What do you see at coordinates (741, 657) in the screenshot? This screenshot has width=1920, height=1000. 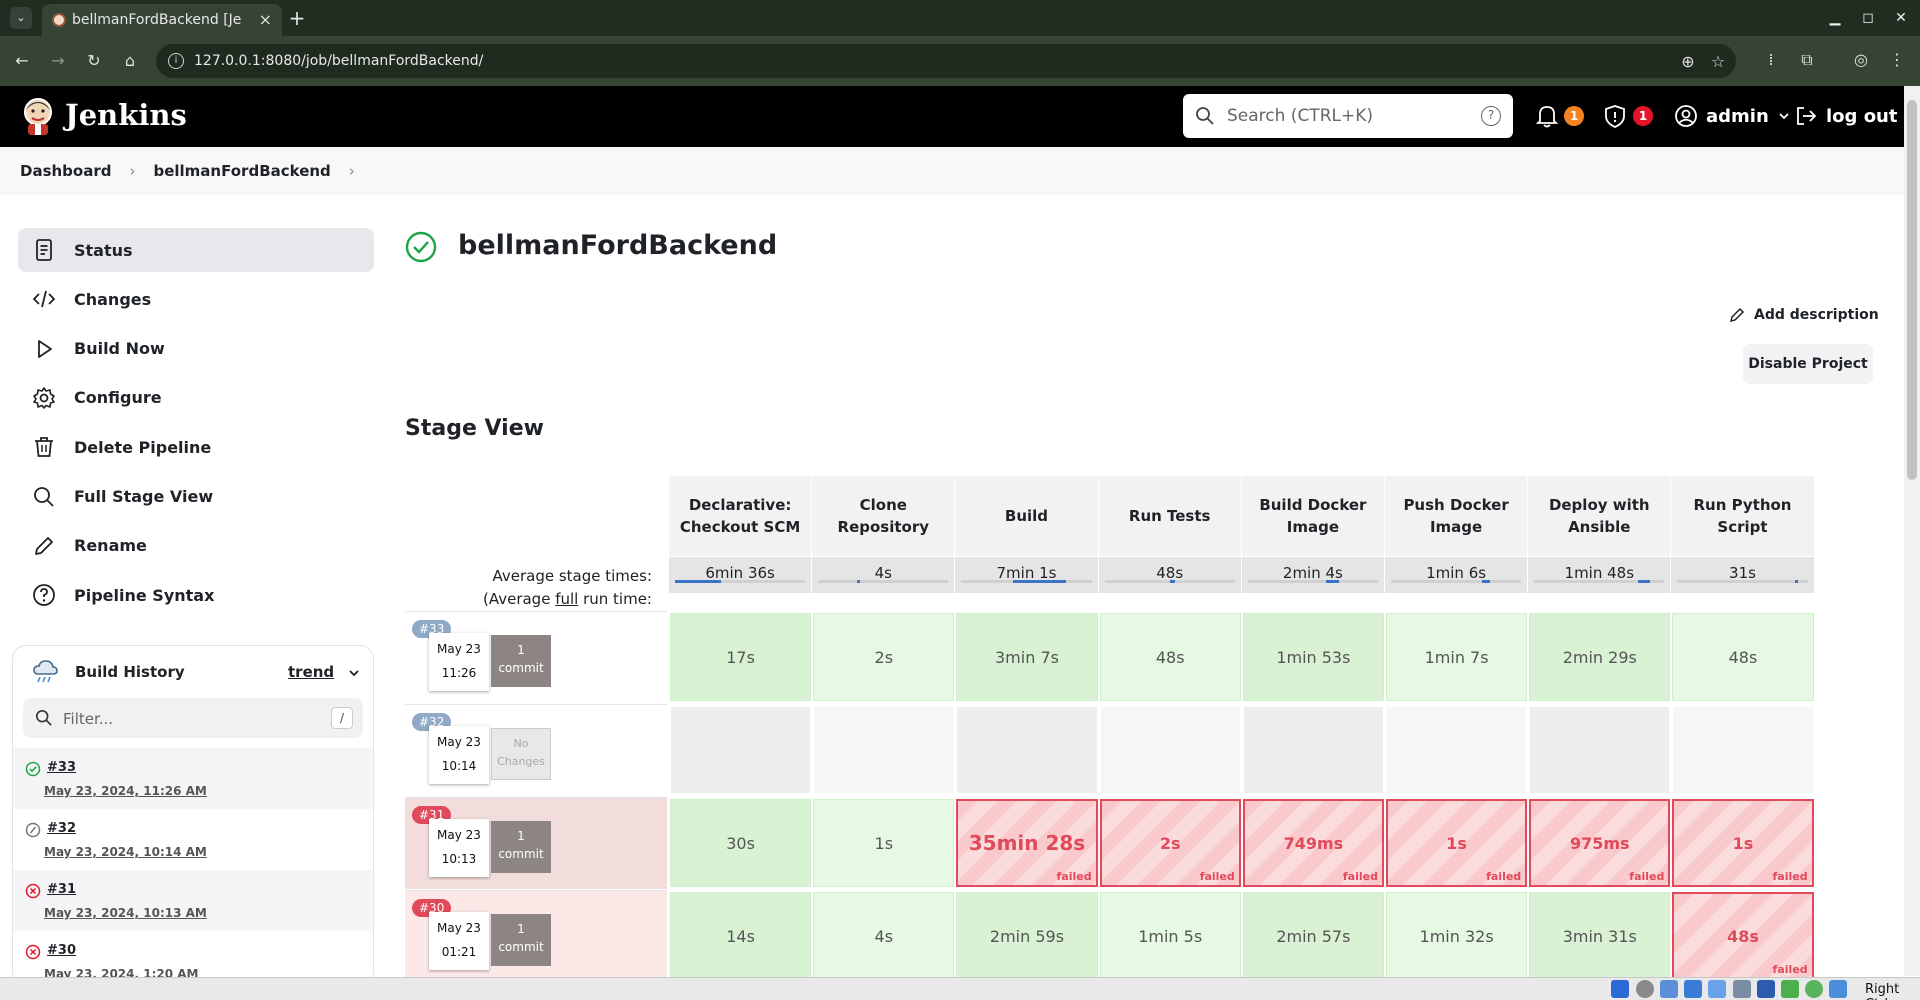 I see `stage-cell: 17s` at bounding box center [741, 657].